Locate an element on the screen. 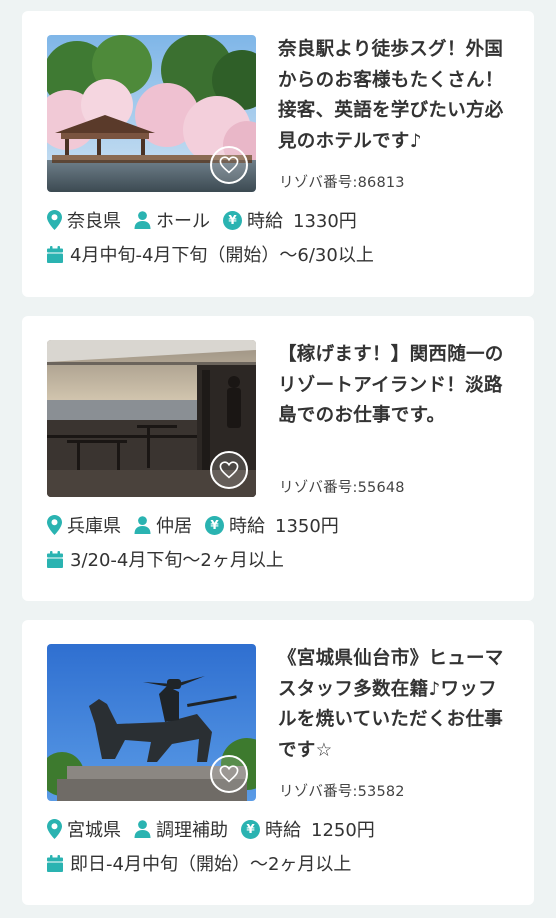 This screenshot has width=556, height=918. job-title: 《宮城県仙台市》ヒューマスタッフ多数在籍♪ワッフルを焼いていただくお仕事です☆ is located at coordinates (396, 705).